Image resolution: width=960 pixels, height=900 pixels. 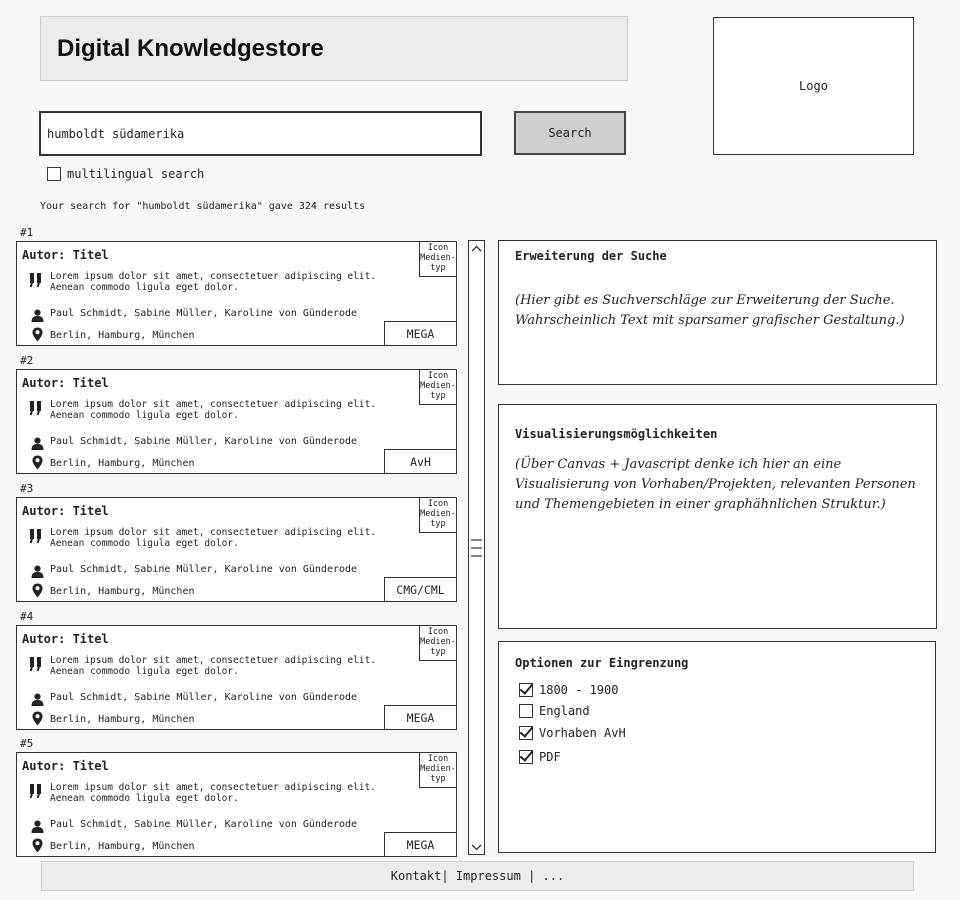 I want to click on result-number: #3, so click(x=27, y=488).